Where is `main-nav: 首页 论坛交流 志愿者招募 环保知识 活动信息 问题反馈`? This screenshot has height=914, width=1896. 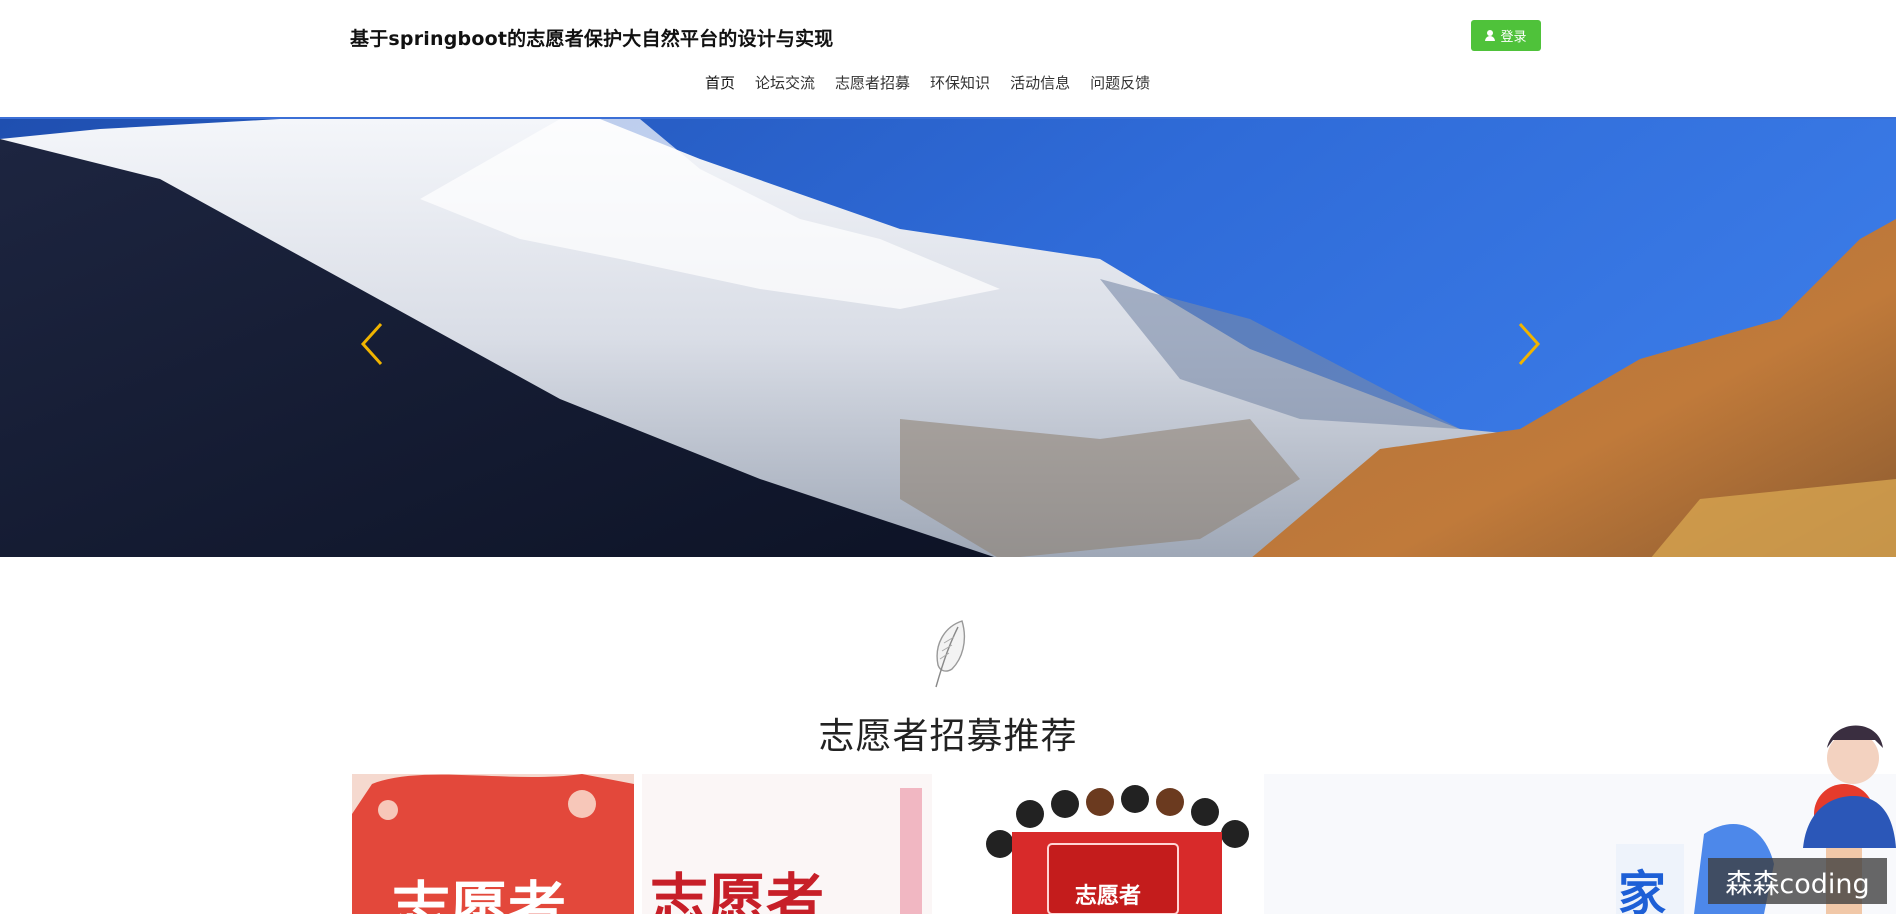
main-nav: 首页 论坛交流 志愿者招募 环保知识 活动信息 问题反馈 is located at coordinates (919, 85).